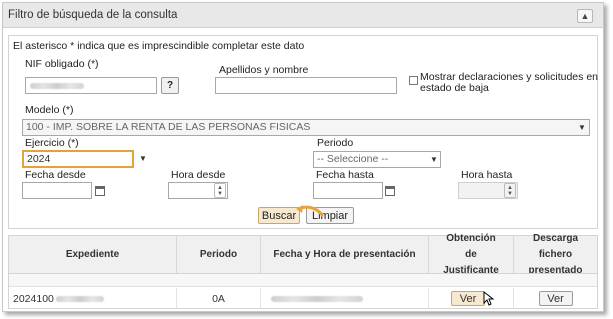  I want to click on redacted-fecha, so click(317, 298).